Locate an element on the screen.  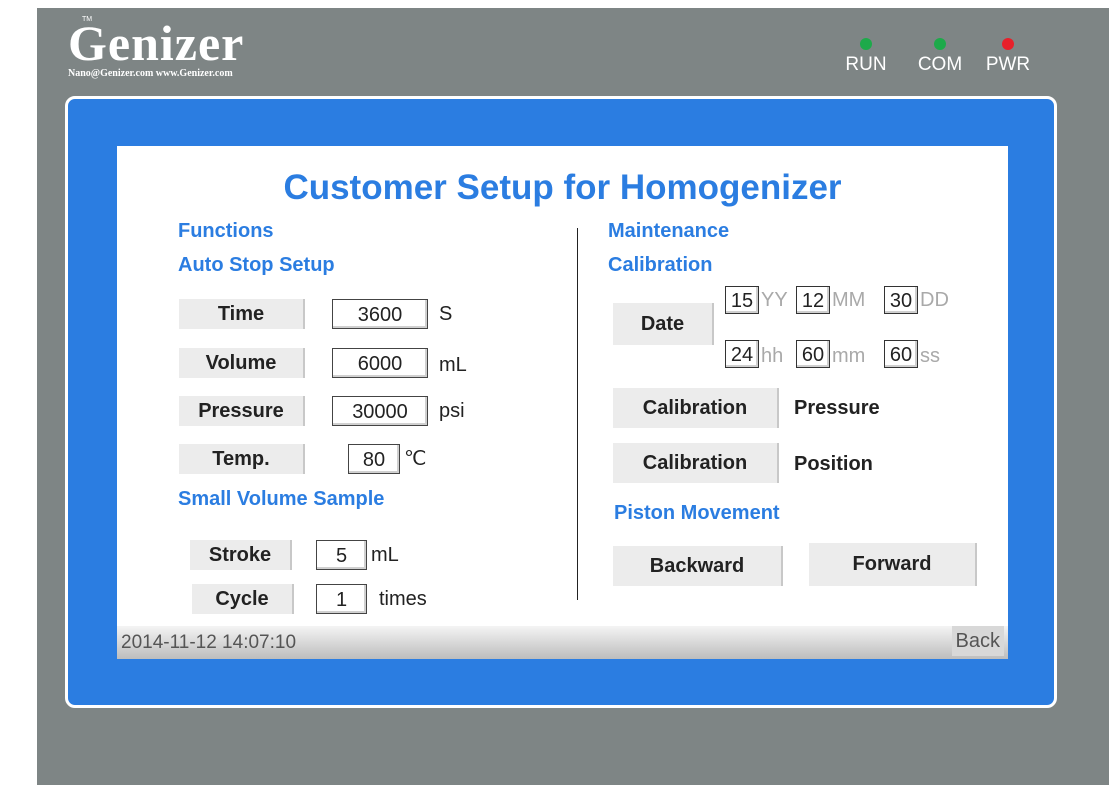
day-unit: DD is located at coordinates (934, 300).